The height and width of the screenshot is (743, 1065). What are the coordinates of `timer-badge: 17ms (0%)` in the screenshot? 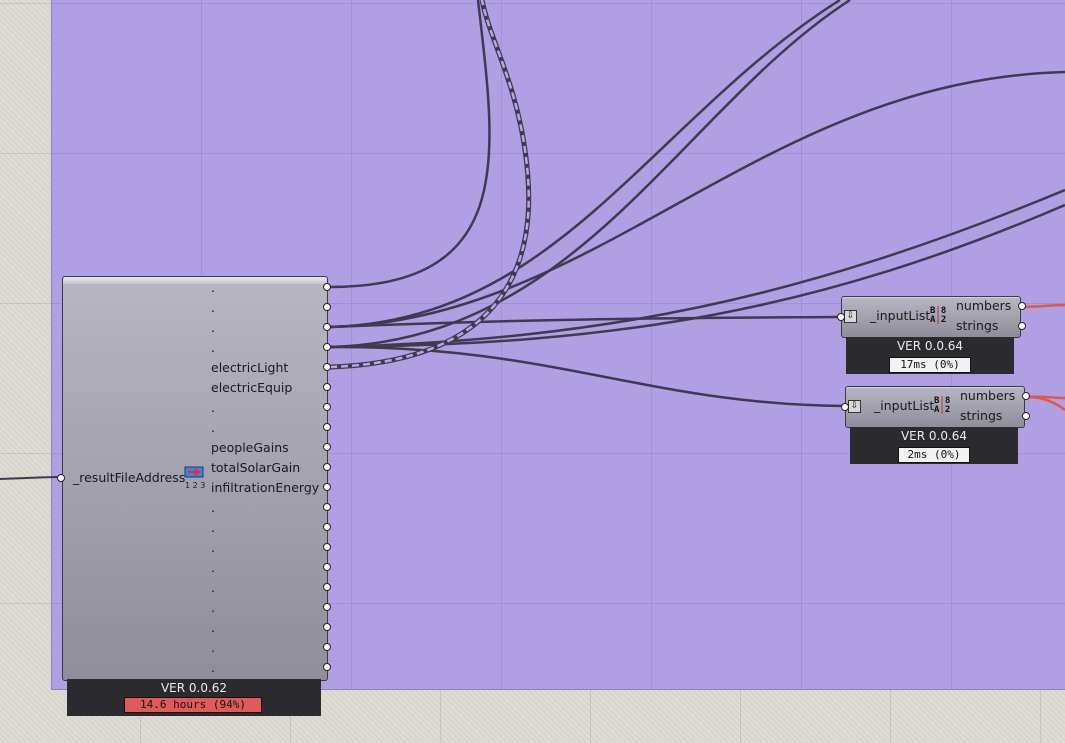 It's located at (930, 365).